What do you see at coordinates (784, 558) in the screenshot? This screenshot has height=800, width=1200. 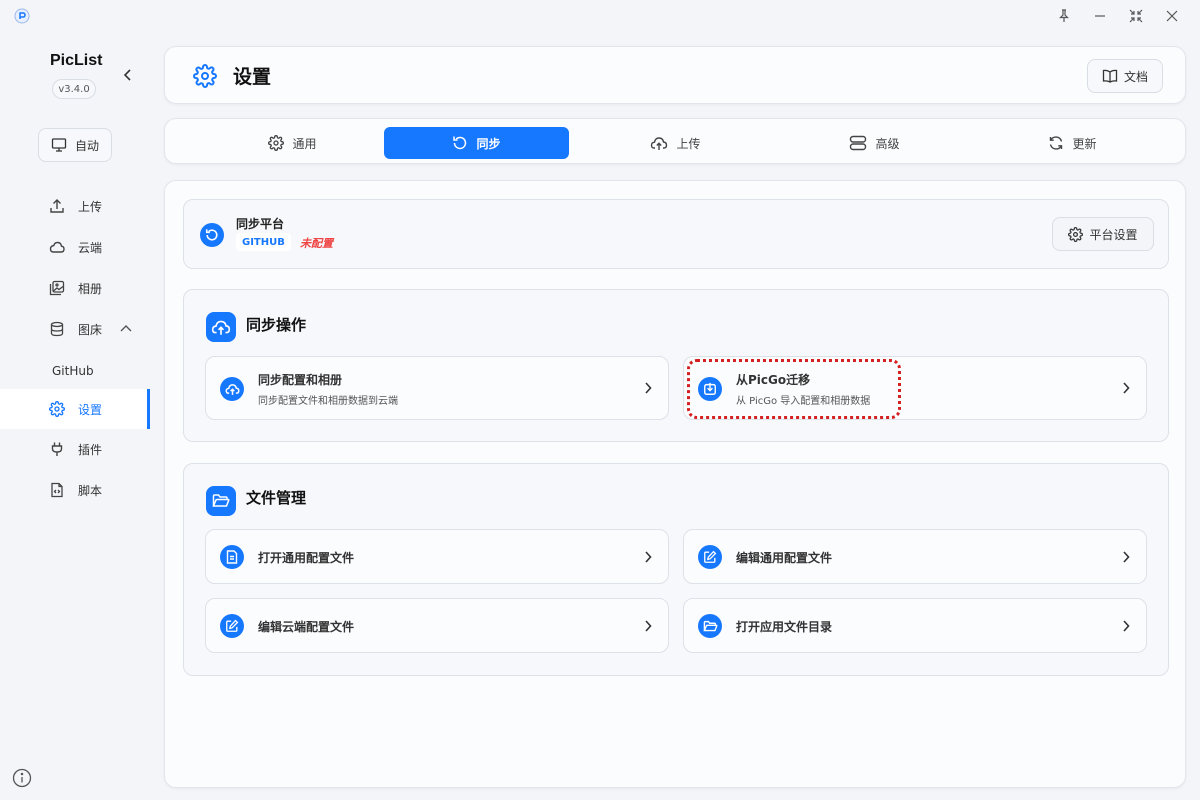 I see `action-title: 编辑通用配置文件` at bounding box center [784, 558].